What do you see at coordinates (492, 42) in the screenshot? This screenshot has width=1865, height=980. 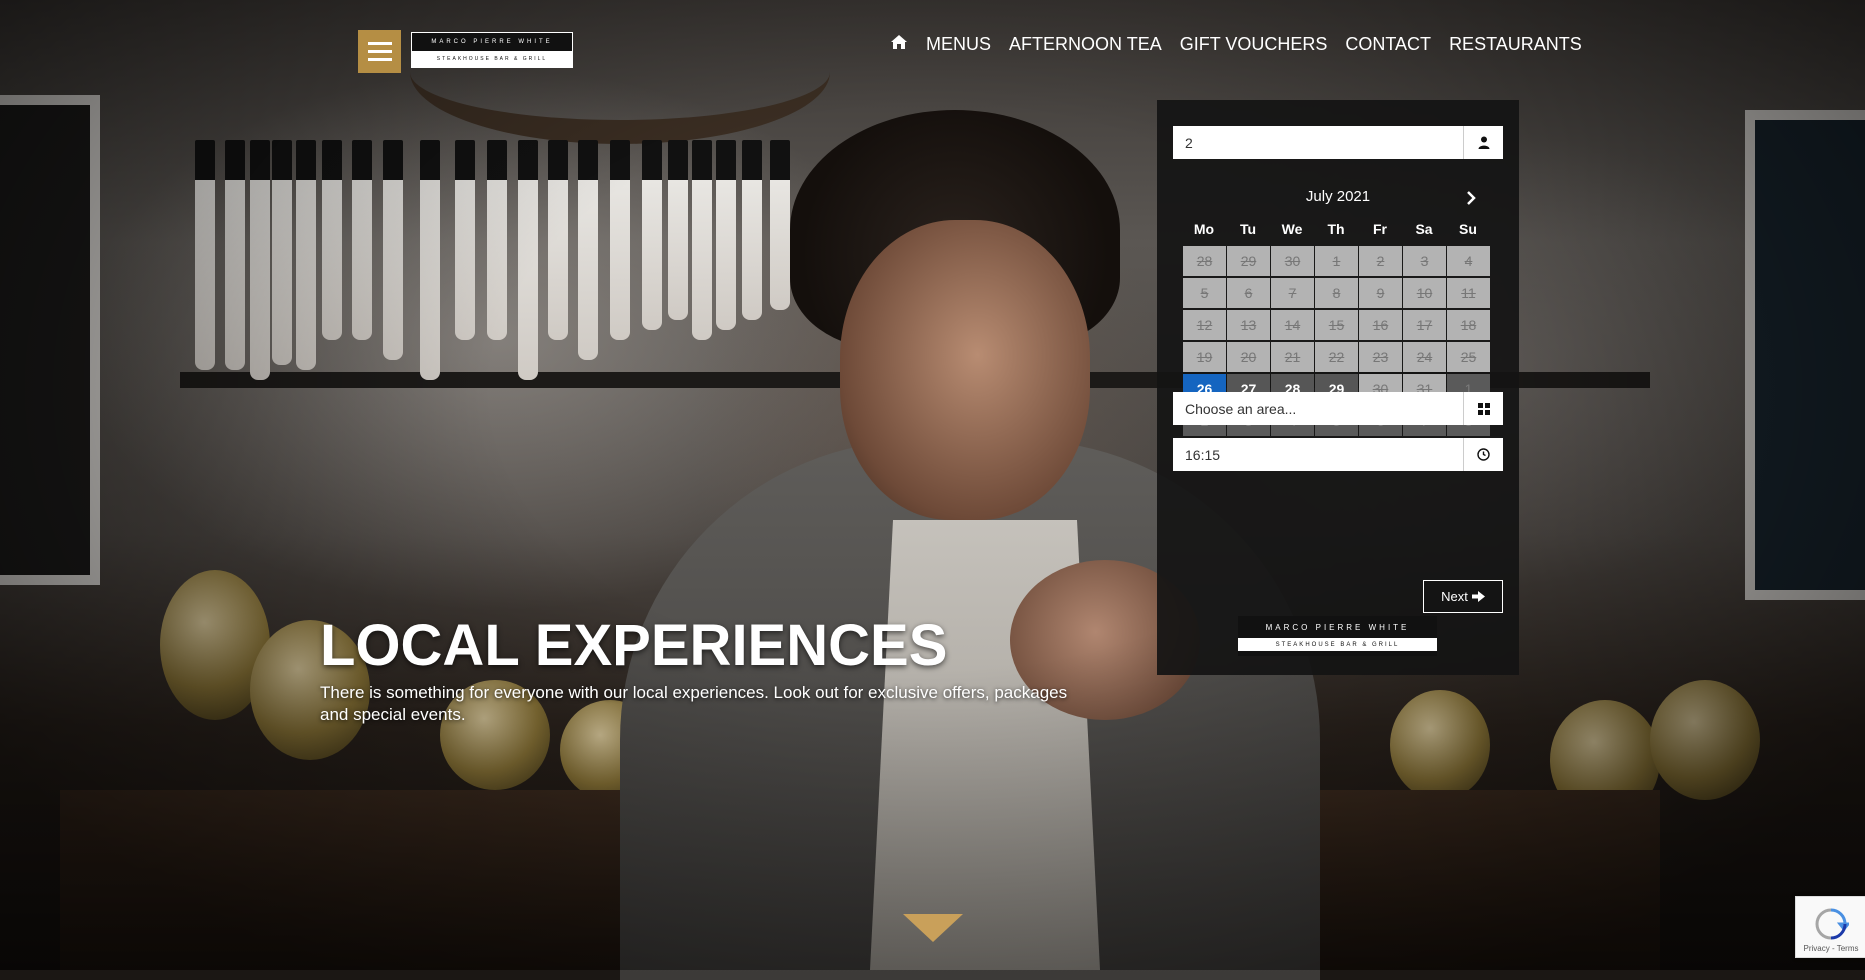 I see `logo-top-text: MARCO PIERRE WHITE` at bounding box center [492, 42].